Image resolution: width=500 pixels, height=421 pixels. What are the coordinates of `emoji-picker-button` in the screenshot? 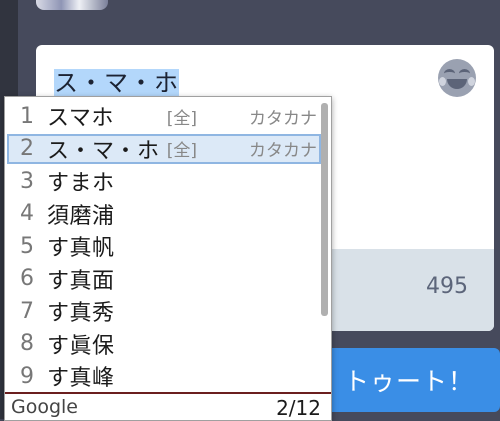 It's located at (457, 78).